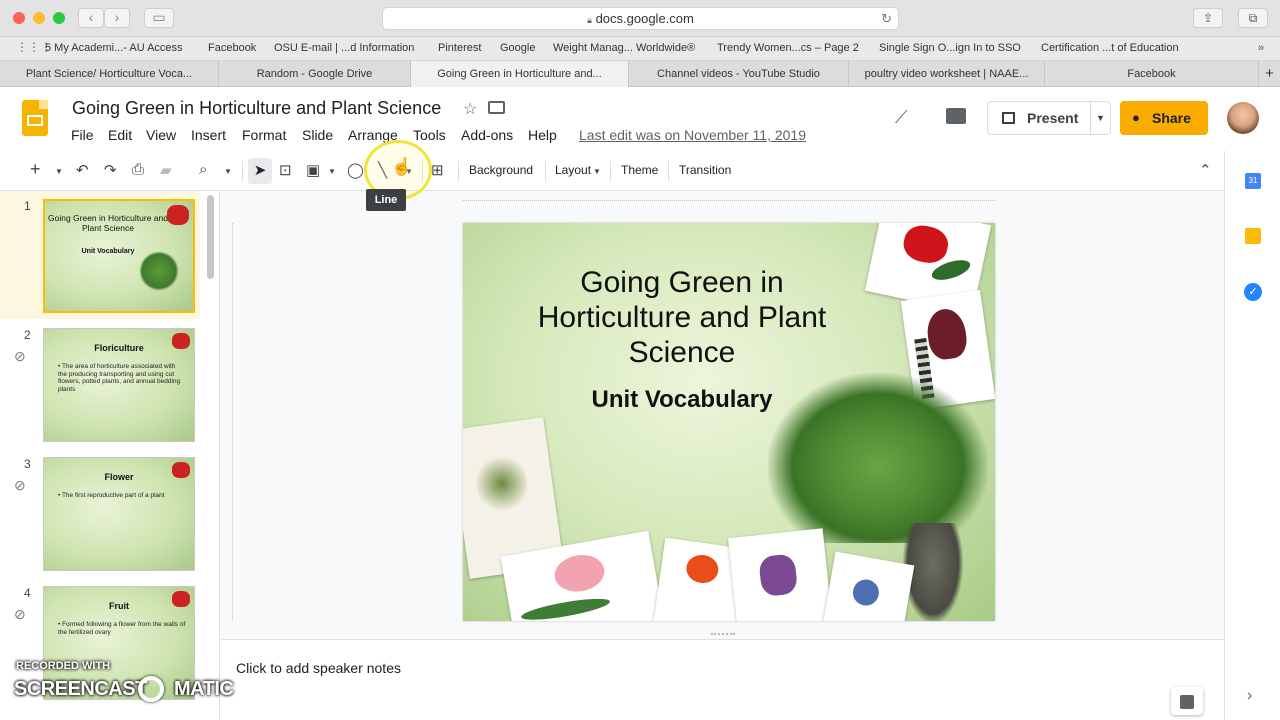 Image resolution: width=1280 pixels, height=720 pixels. Describe the element at coordinates (1252, 435) in the screenshot. I see `side-panel: 31 ✓ ›` at that location.